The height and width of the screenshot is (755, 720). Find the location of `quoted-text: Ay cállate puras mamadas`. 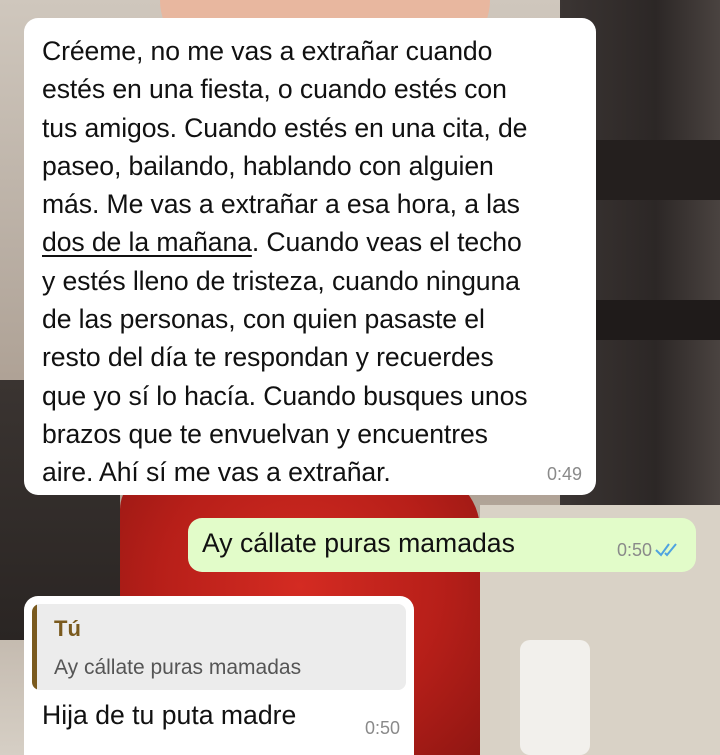

quoted-text: Ay cállate puras mamadas is located at coordinates (178, 667).